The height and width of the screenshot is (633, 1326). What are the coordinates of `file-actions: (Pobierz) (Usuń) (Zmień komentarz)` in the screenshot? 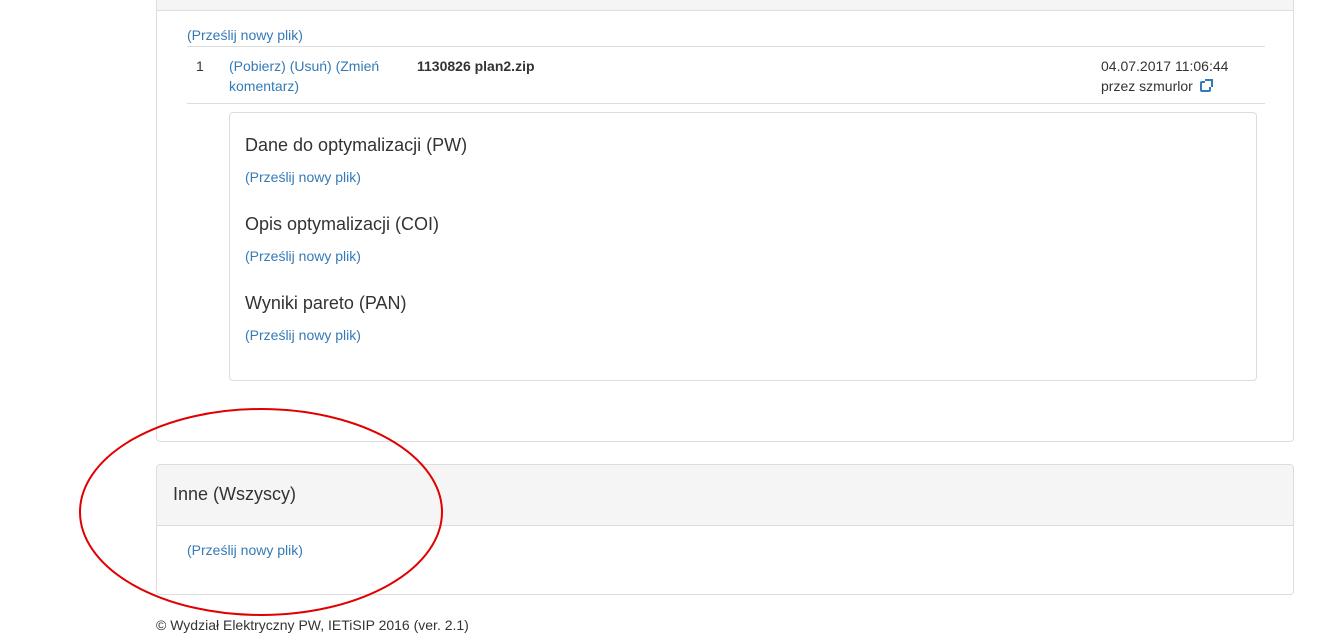 It's located at (316, 76).